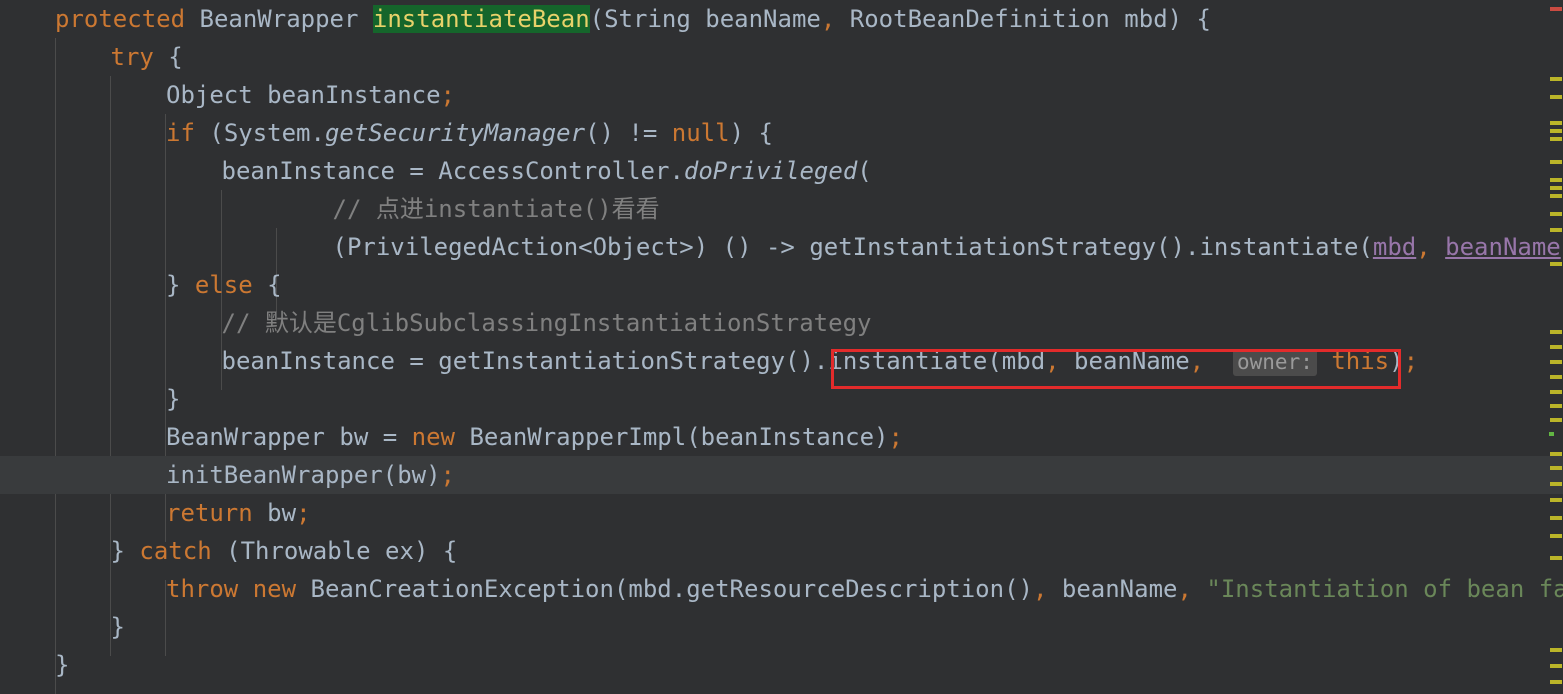  What do you see at coordinates (807, 361) in the screenshot?
I see `code-token: ().` at bounding box center [807, 361].